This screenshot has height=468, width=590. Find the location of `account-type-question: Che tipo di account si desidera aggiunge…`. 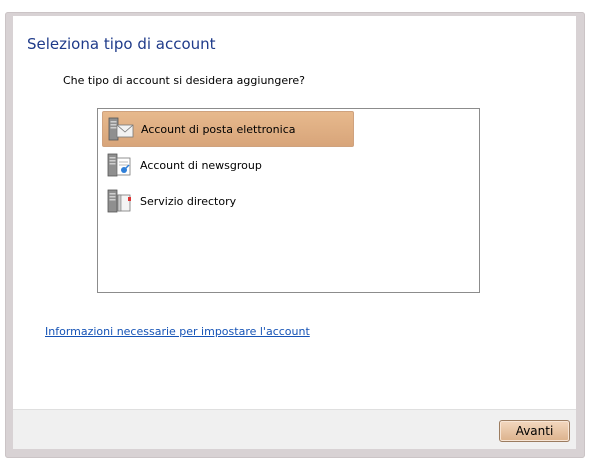

account-type-question: Che tipo di account si desidera aggiunge… is located at coordinates (184, 80).